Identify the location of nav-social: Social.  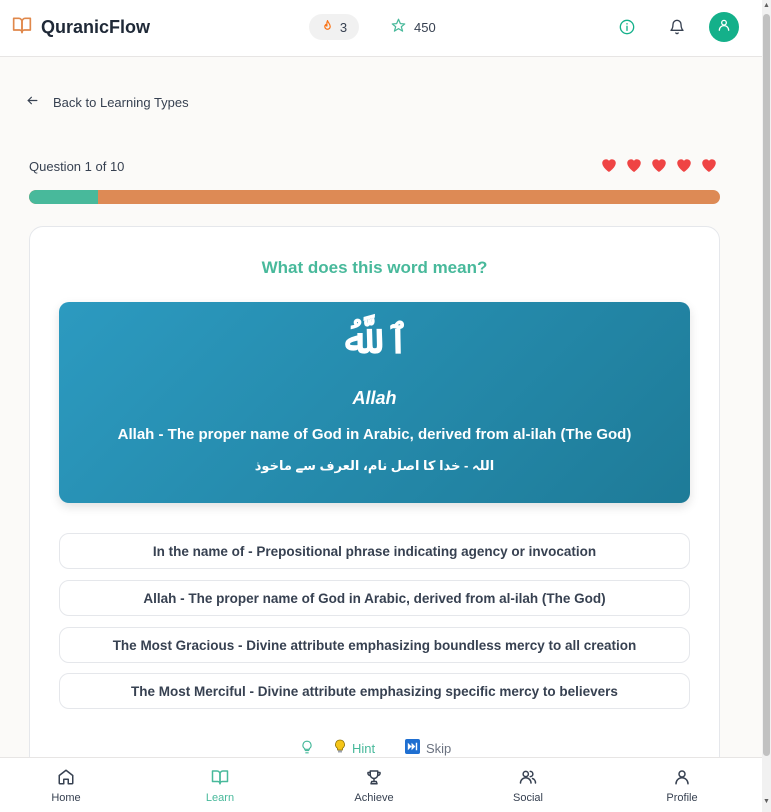
(528, 786).